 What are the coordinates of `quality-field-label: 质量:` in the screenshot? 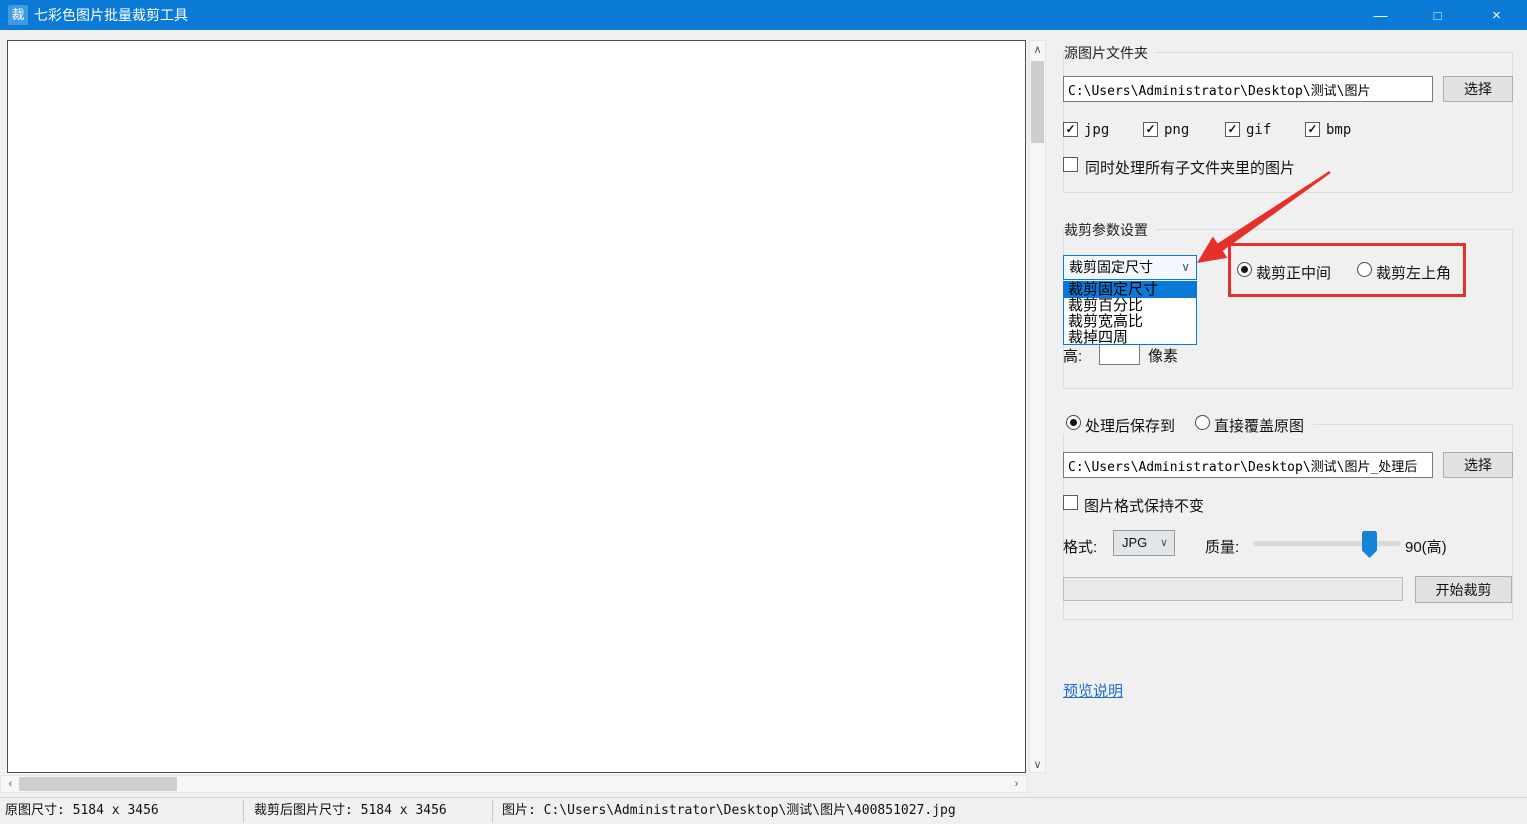 It's located at (1222, 547).